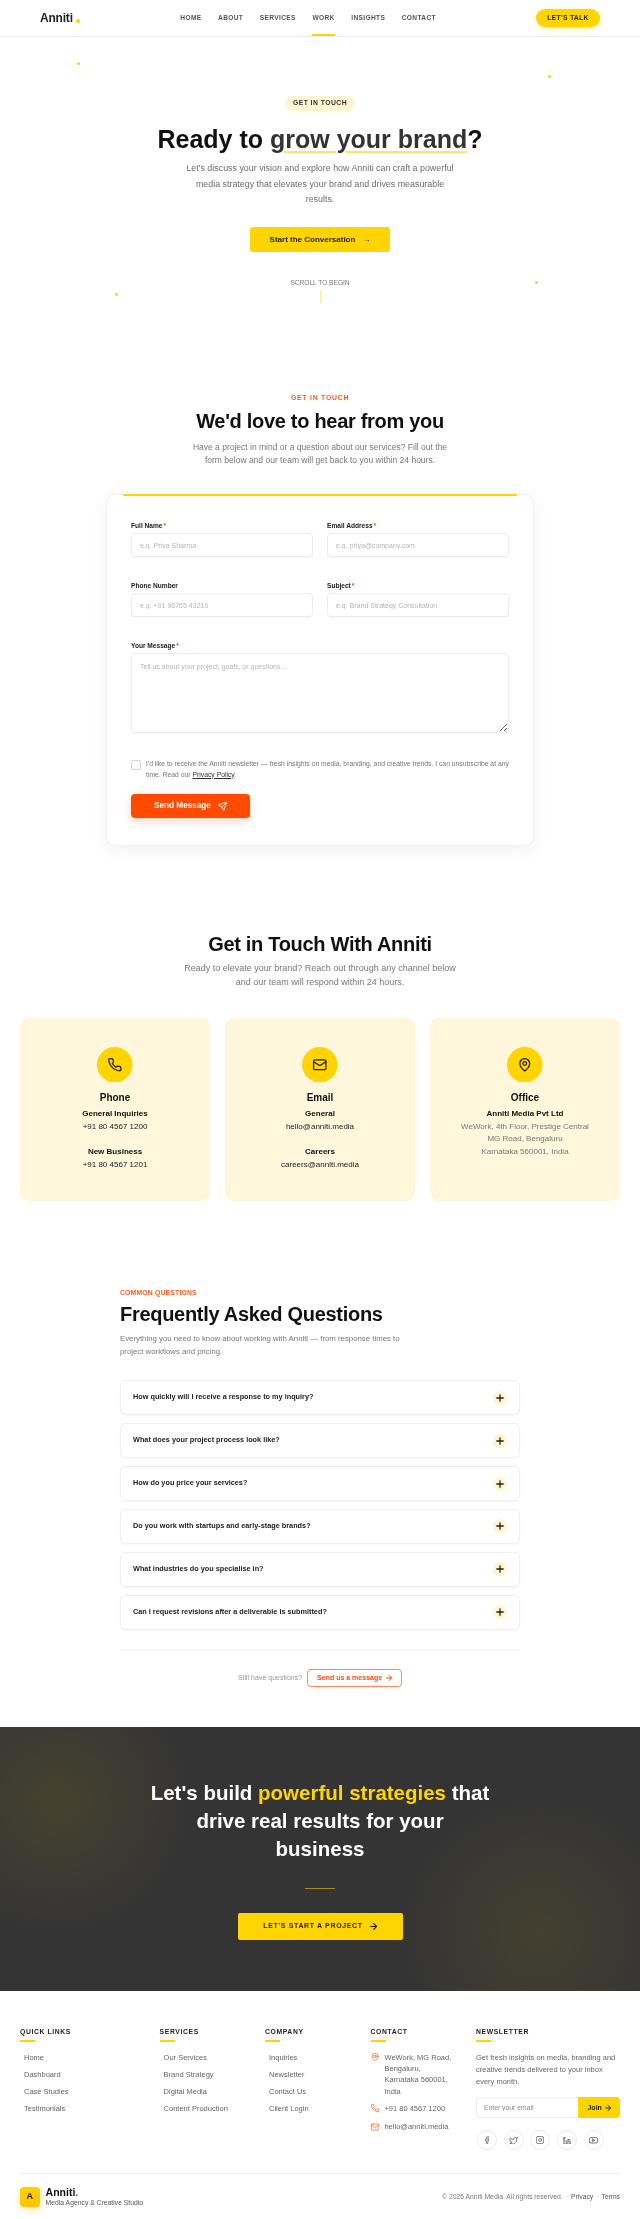 Image resolution: width=640 pixels, height=2219 pixels. What do you see at coordinates (320, 240) in the screenshot?
I see `start-conversation-button: Start the Conversation →` at bounding box center [320, 240].